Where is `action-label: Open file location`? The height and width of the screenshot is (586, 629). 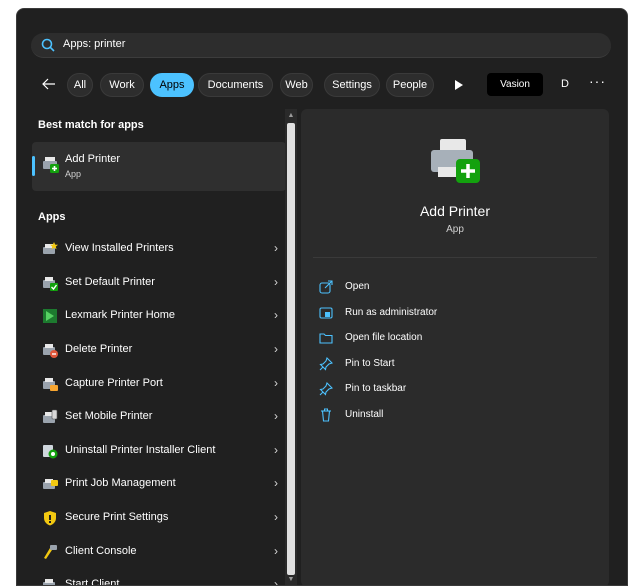 action-label: Open file location is located at coordinates (384, 337).